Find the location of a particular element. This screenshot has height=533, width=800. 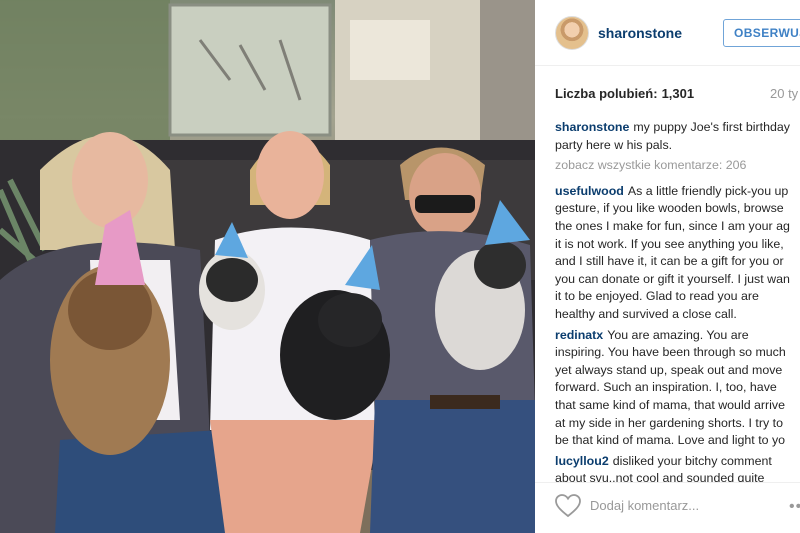

likes-label: Liczba polubień: is located at coordinates (606, 93).